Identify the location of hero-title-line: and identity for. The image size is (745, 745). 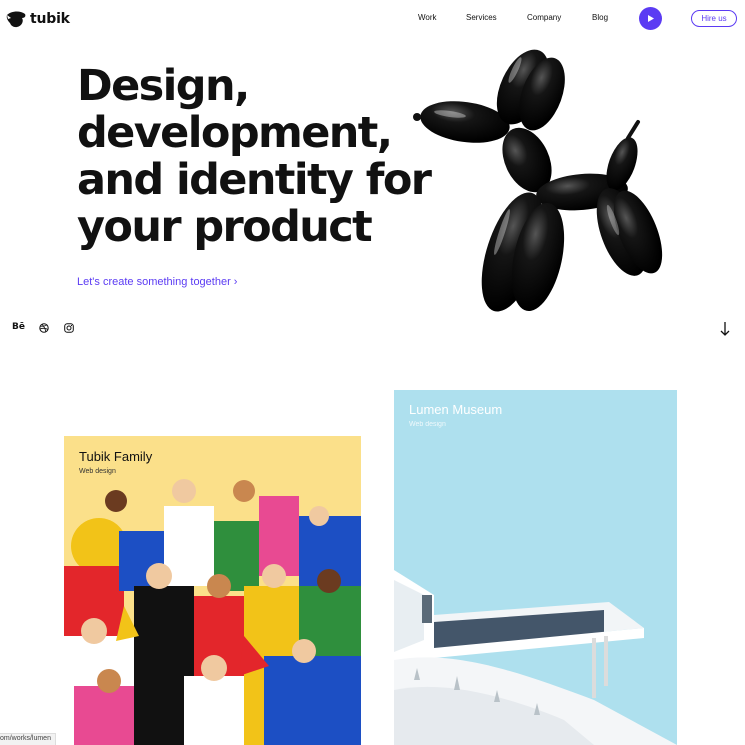
(254, 180).